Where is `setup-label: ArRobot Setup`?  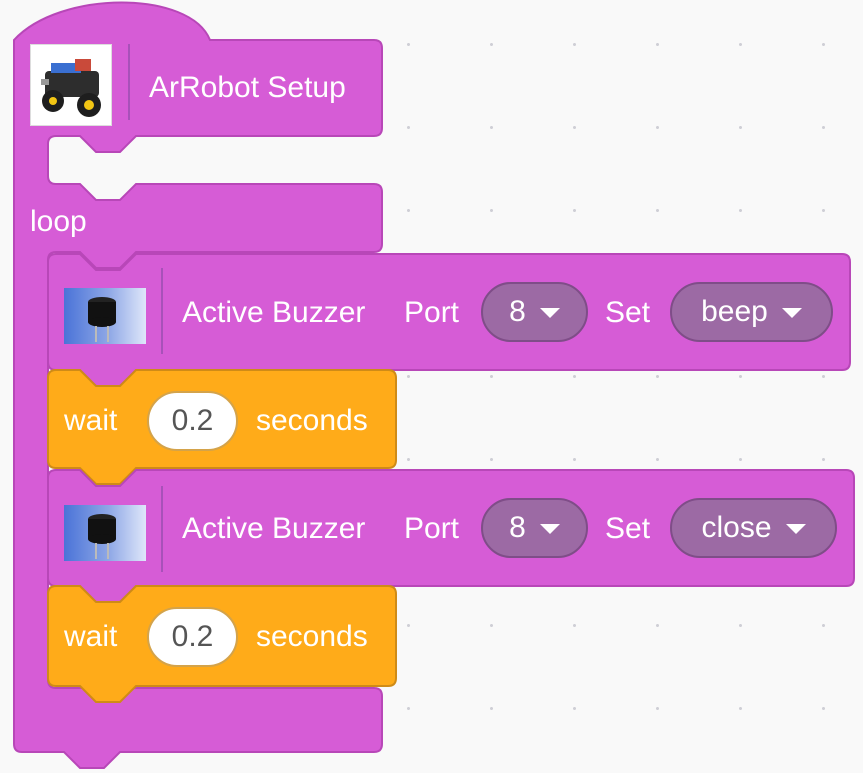
setup-label: ArRobot Setup is located at coordinates (247, 87).